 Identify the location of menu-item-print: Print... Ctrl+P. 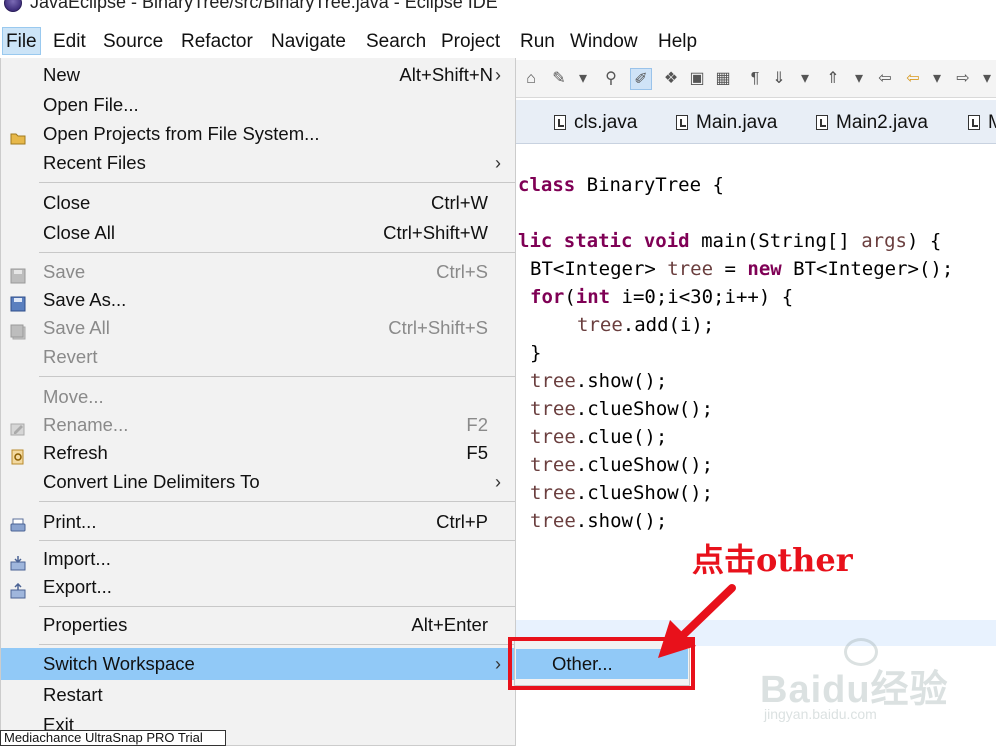
(258, 522).